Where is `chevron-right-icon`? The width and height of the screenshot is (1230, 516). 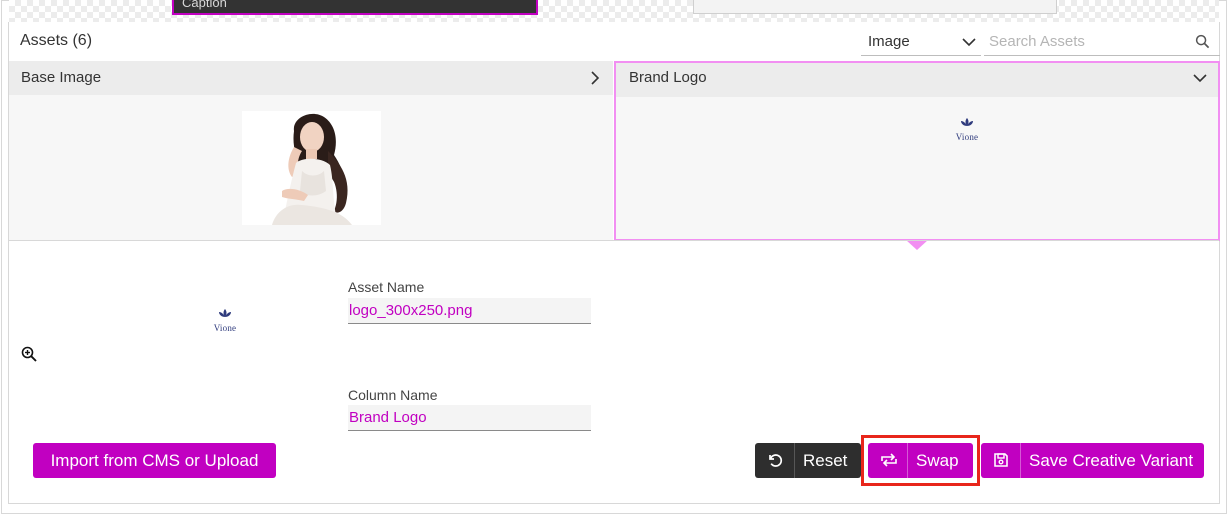
chevron-right-icon is located at coordinates (595, 78).